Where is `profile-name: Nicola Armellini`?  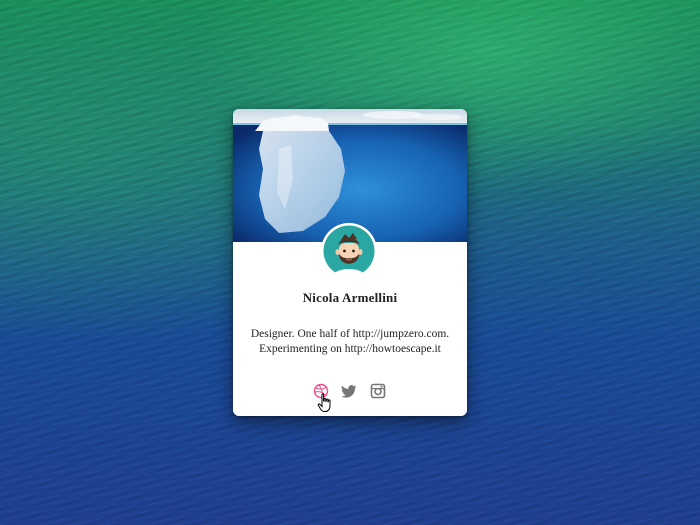 profile-name: Nicola Armellini is located at coordinates (350, 297).